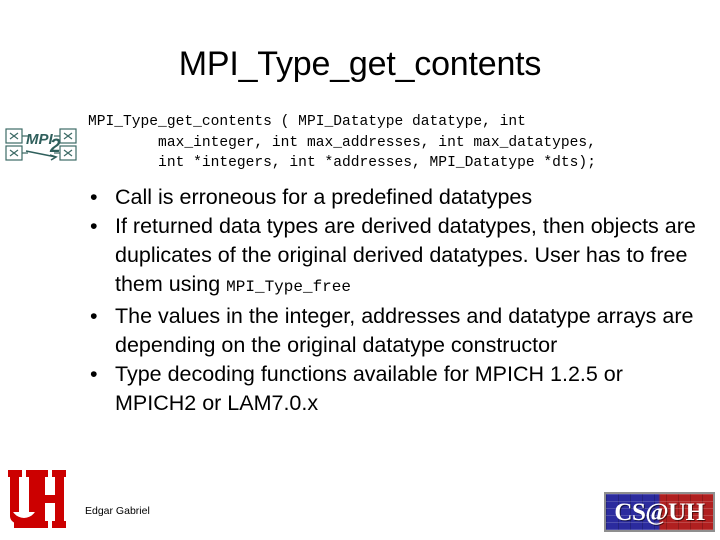 This screenshot has height=540, width=720. Describe the element at coordinates (55, 146) in the screenshot. I see `svg-text: 2` at that location.